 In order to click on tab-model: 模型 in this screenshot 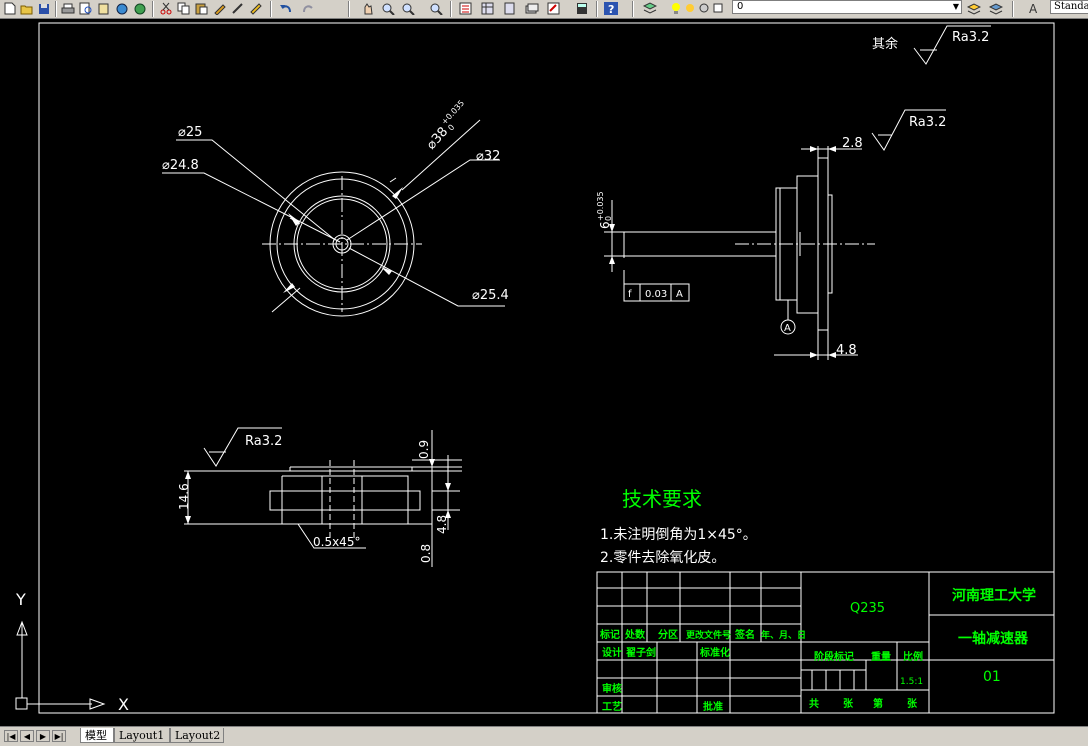, I will do `click(97, 735)`.